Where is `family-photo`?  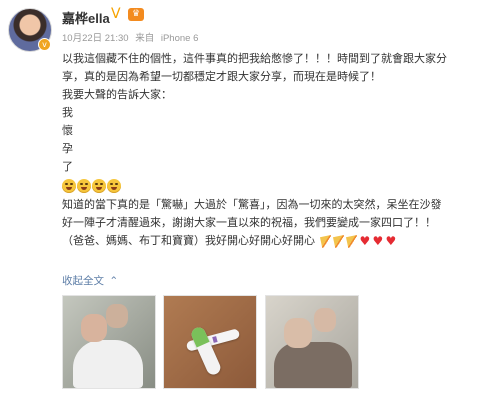 family-photo is located at coordinates (312, 342).